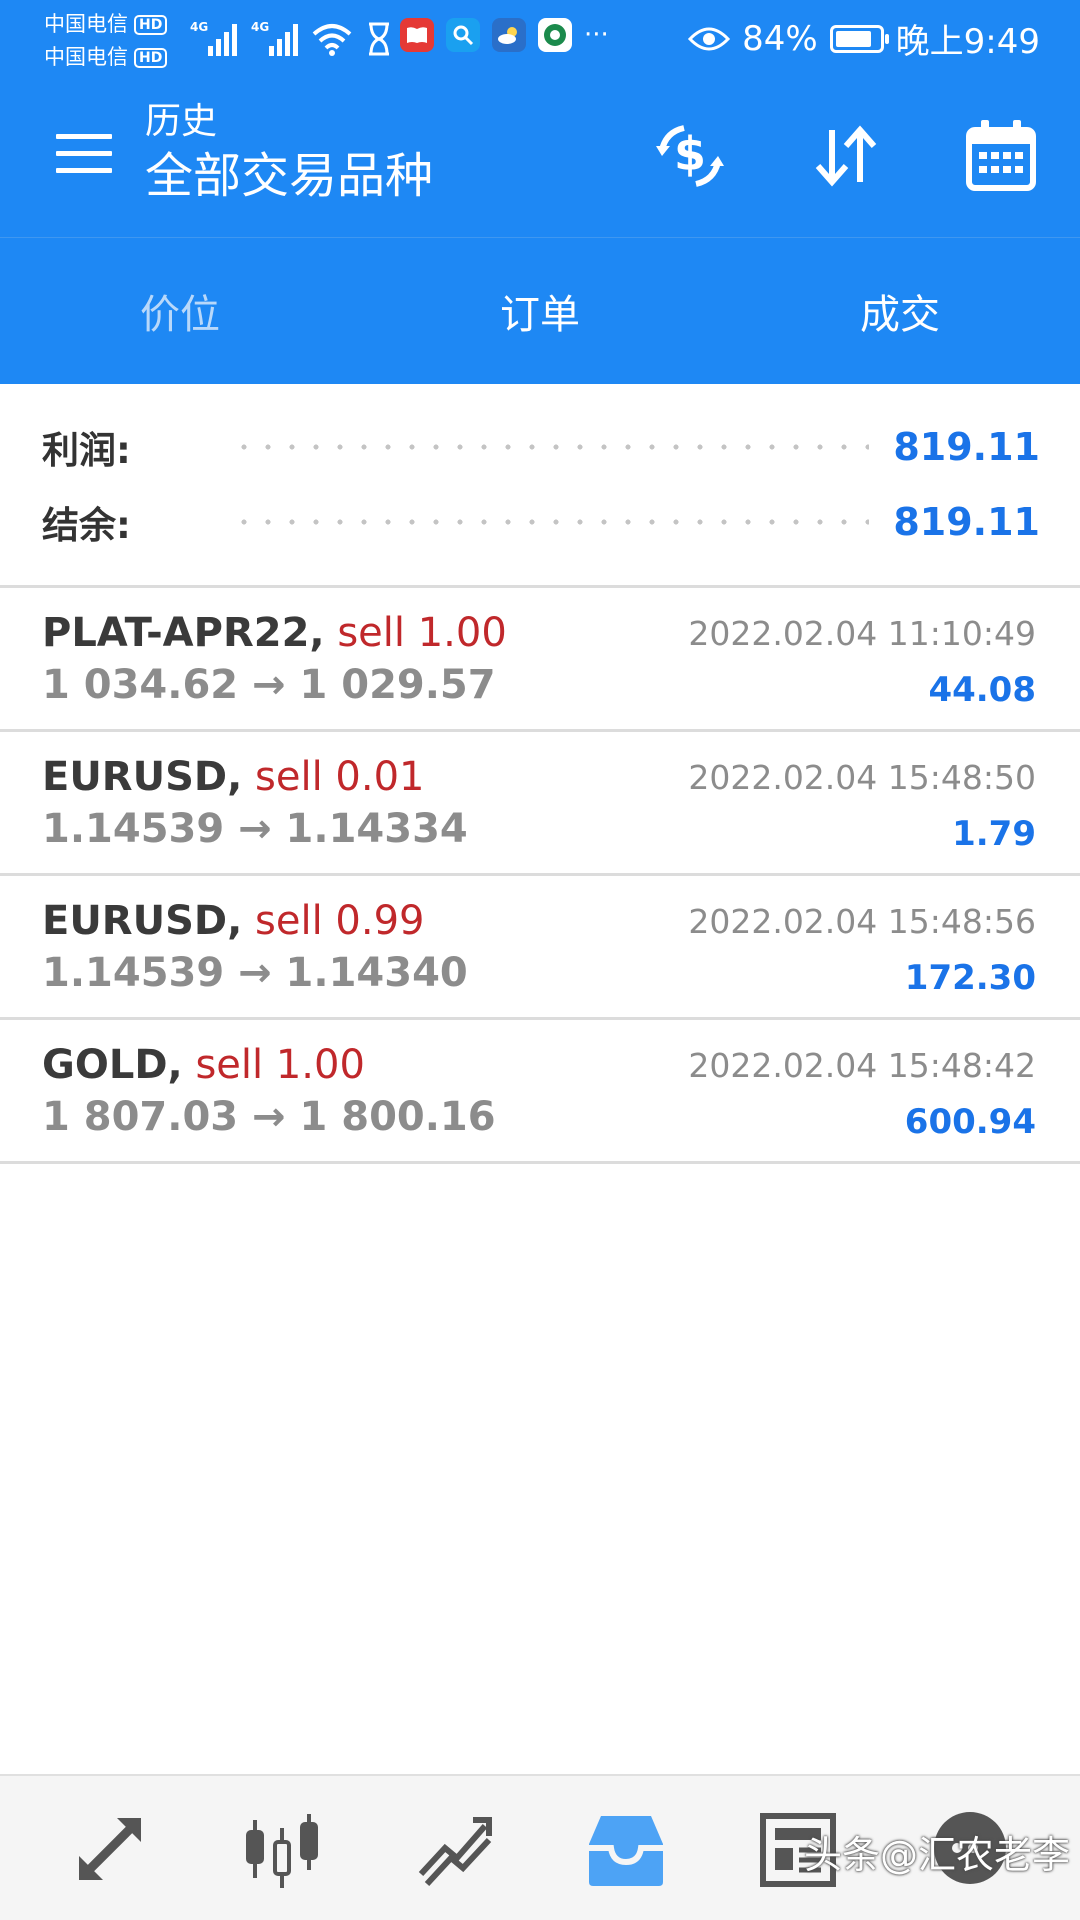 The image size is (1080, 1920). Describe the element at coordinates (289, 176) in the screenshot. I see `page-title: 全部交易品种` at that location.